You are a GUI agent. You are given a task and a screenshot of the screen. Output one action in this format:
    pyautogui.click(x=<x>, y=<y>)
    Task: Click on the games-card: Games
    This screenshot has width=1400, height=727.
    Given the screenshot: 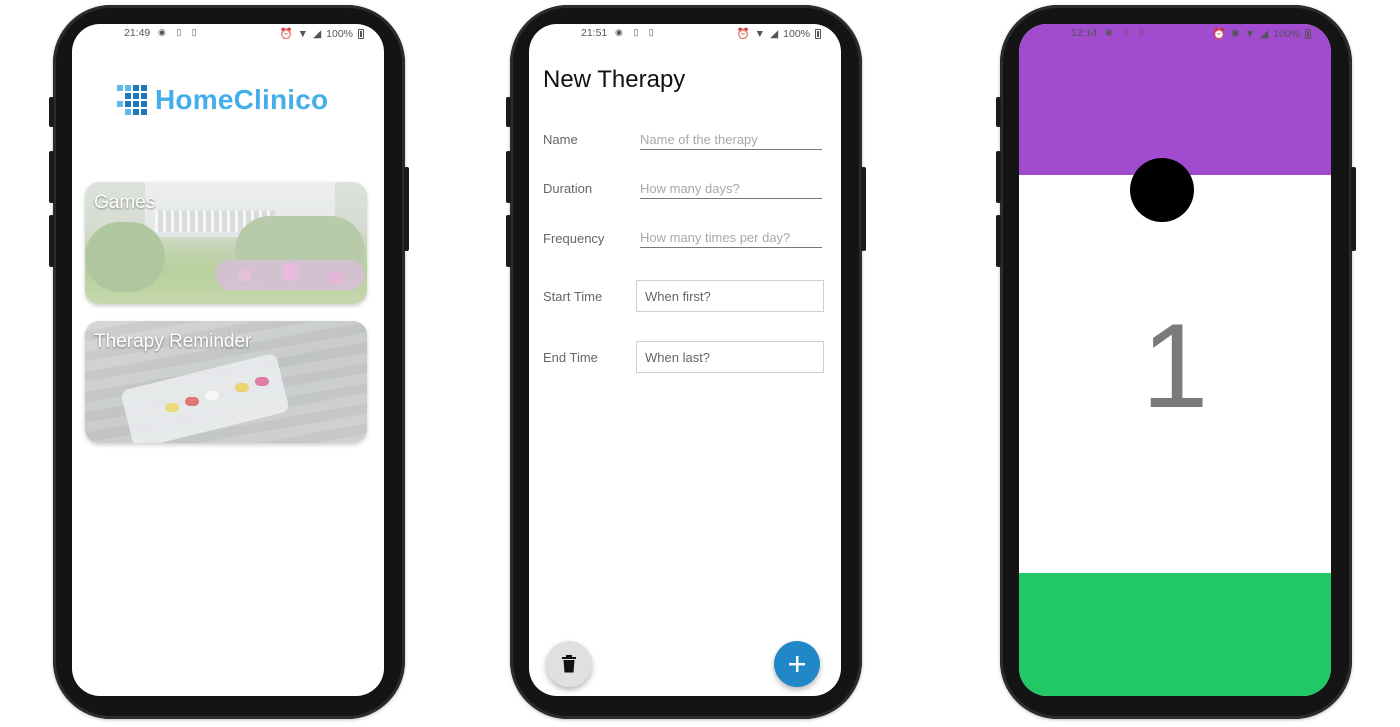 What is the action you would take?
    pyautogui.click(x=226, y=243)
    